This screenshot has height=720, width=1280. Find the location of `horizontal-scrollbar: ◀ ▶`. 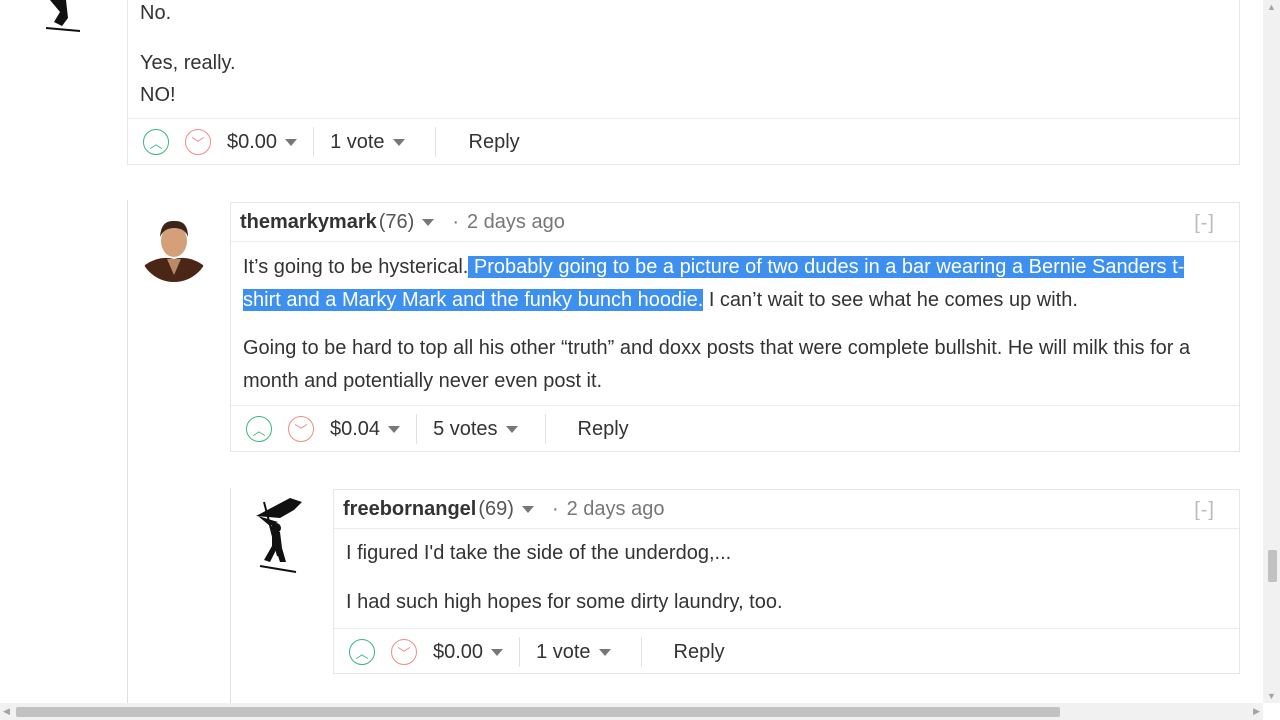

horizontal-scrollbar: ◀ ▶ is located at coordinates (631, 711).